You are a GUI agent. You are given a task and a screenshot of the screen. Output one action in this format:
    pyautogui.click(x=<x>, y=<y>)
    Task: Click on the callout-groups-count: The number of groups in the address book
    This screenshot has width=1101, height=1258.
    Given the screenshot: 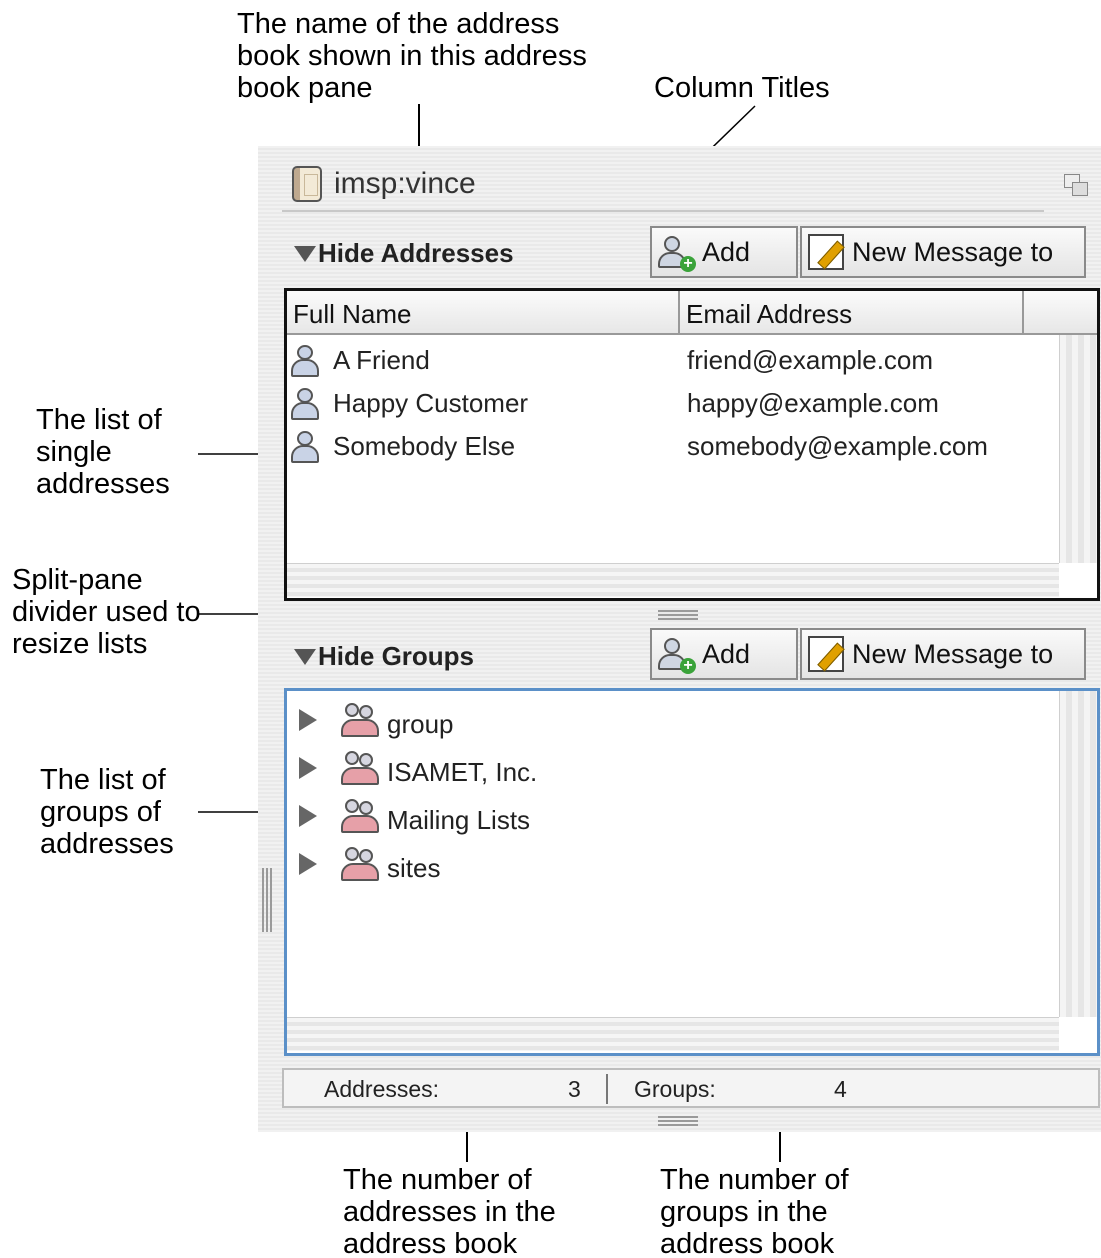 What is the action you would take?
    pyautogui.click(x=754, y=1211)
    